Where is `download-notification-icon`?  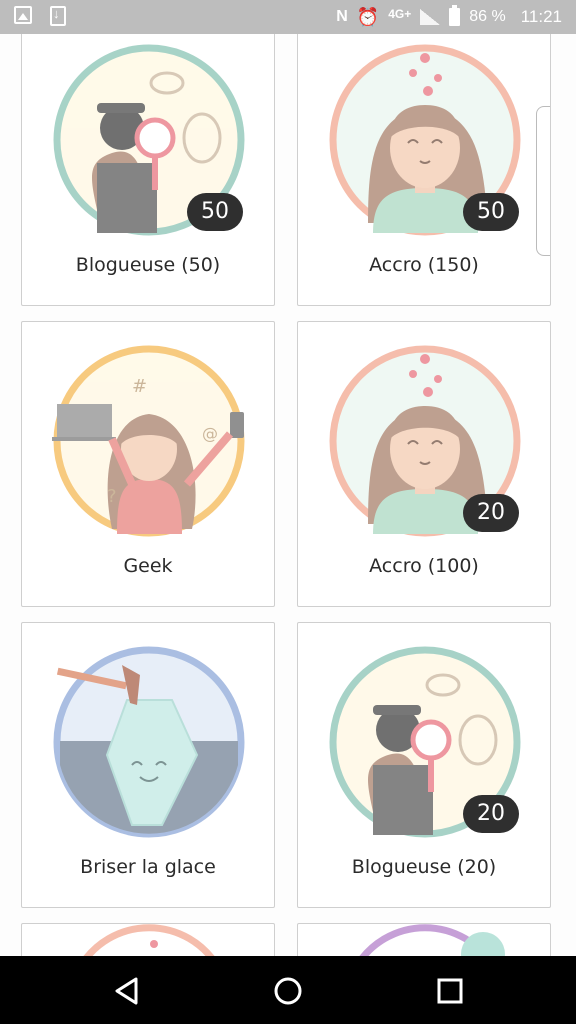
download-notification-icon is located at coordinates (58, 16).